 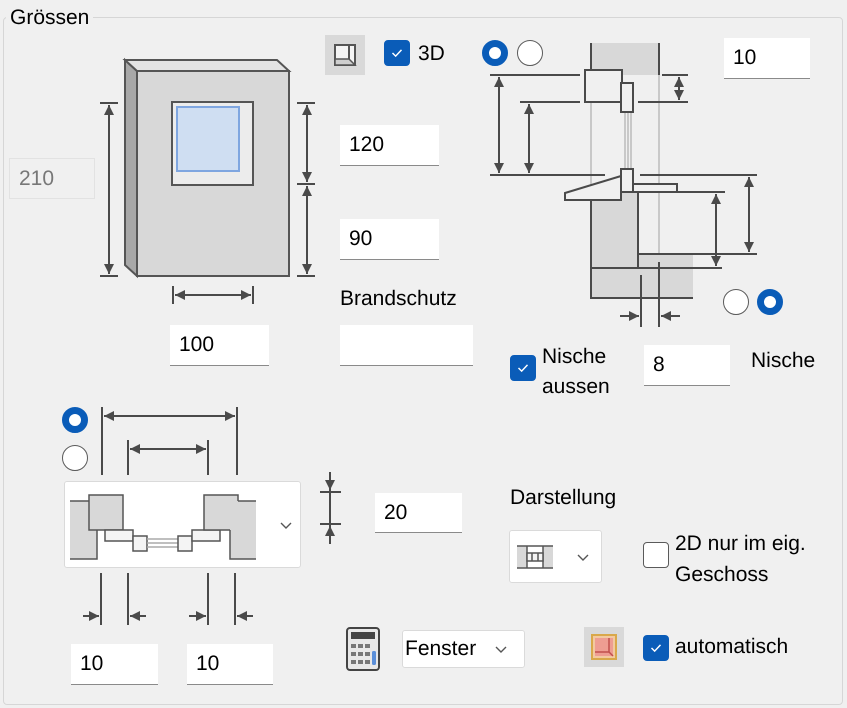 I want to click on type-dropdown: Fenster, so click(x=463, y=649).